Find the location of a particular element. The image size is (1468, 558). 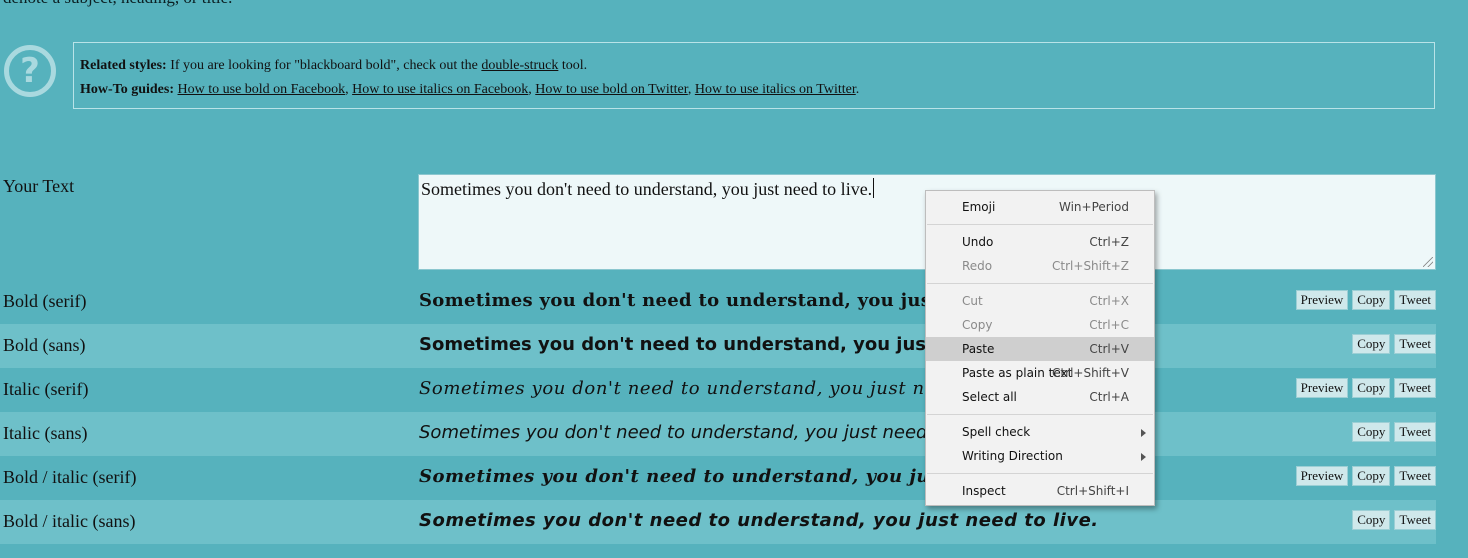

menu-item-label: Select all is located at coordinates (989, 397).